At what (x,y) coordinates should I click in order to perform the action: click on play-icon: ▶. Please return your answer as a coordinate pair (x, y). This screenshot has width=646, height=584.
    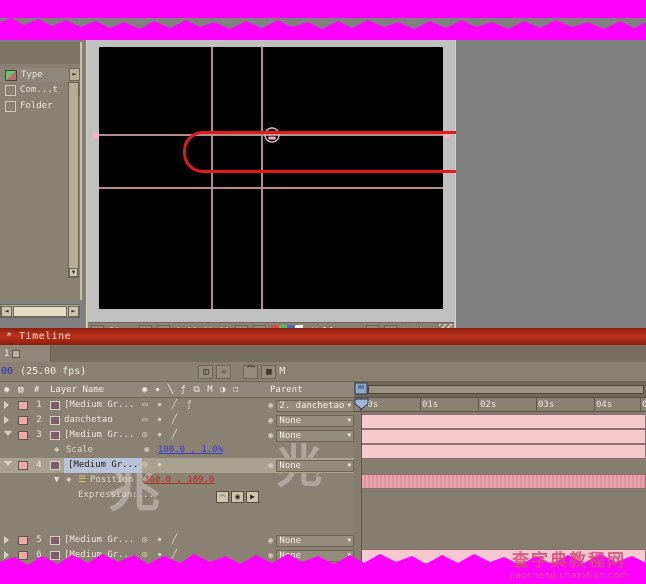
    Looking at the image, I should click on (252, 497).